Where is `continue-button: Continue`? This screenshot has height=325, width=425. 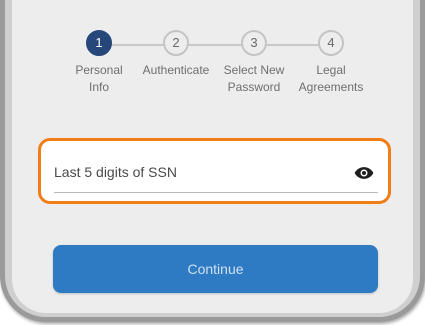
continue-button: Continue is located at coordinates (215, 269).